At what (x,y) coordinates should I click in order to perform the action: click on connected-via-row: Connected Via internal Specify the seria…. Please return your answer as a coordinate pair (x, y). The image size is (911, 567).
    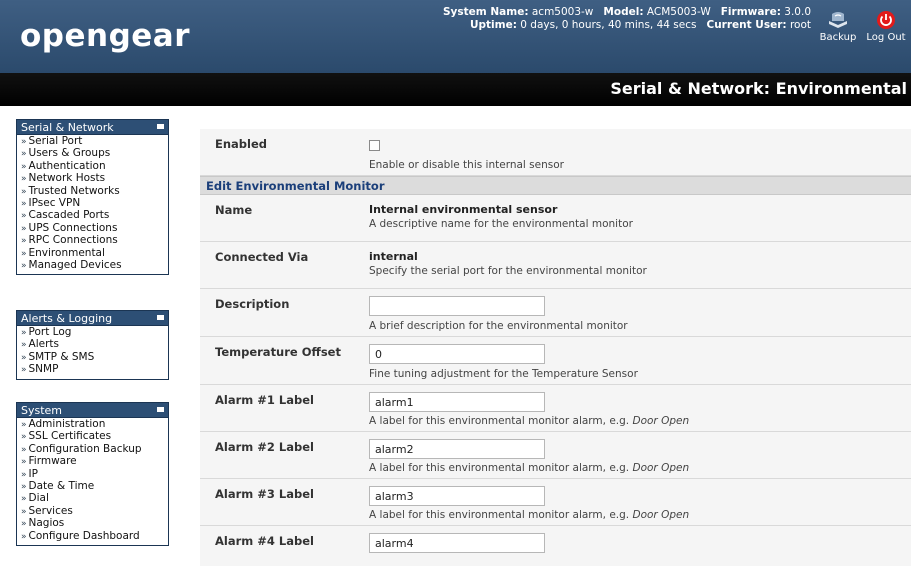
    Looking at the image, I should click on (555, 265).